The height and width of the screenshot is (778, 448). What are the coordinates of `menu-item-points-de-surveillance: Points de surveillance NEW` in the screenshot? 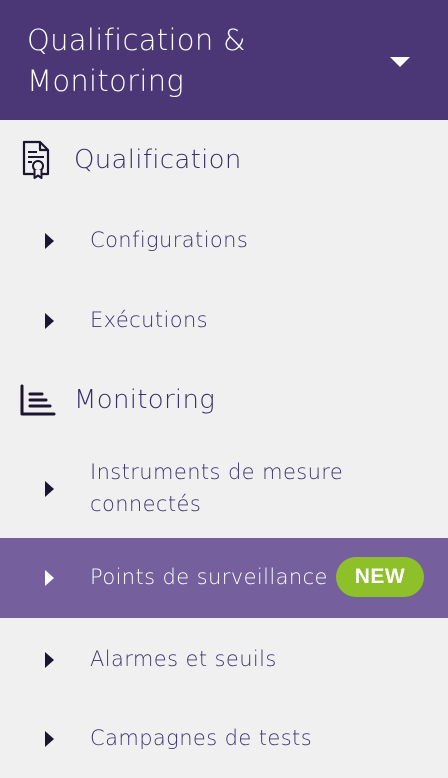 It's located at (224, 578).